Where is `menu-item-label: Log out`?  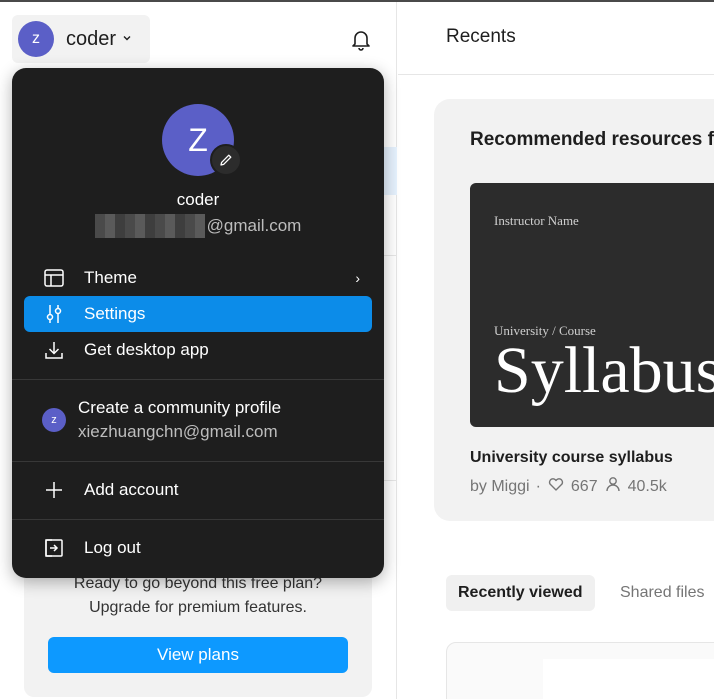
menu-item-label: Log out is located at coordinates (112, 547).